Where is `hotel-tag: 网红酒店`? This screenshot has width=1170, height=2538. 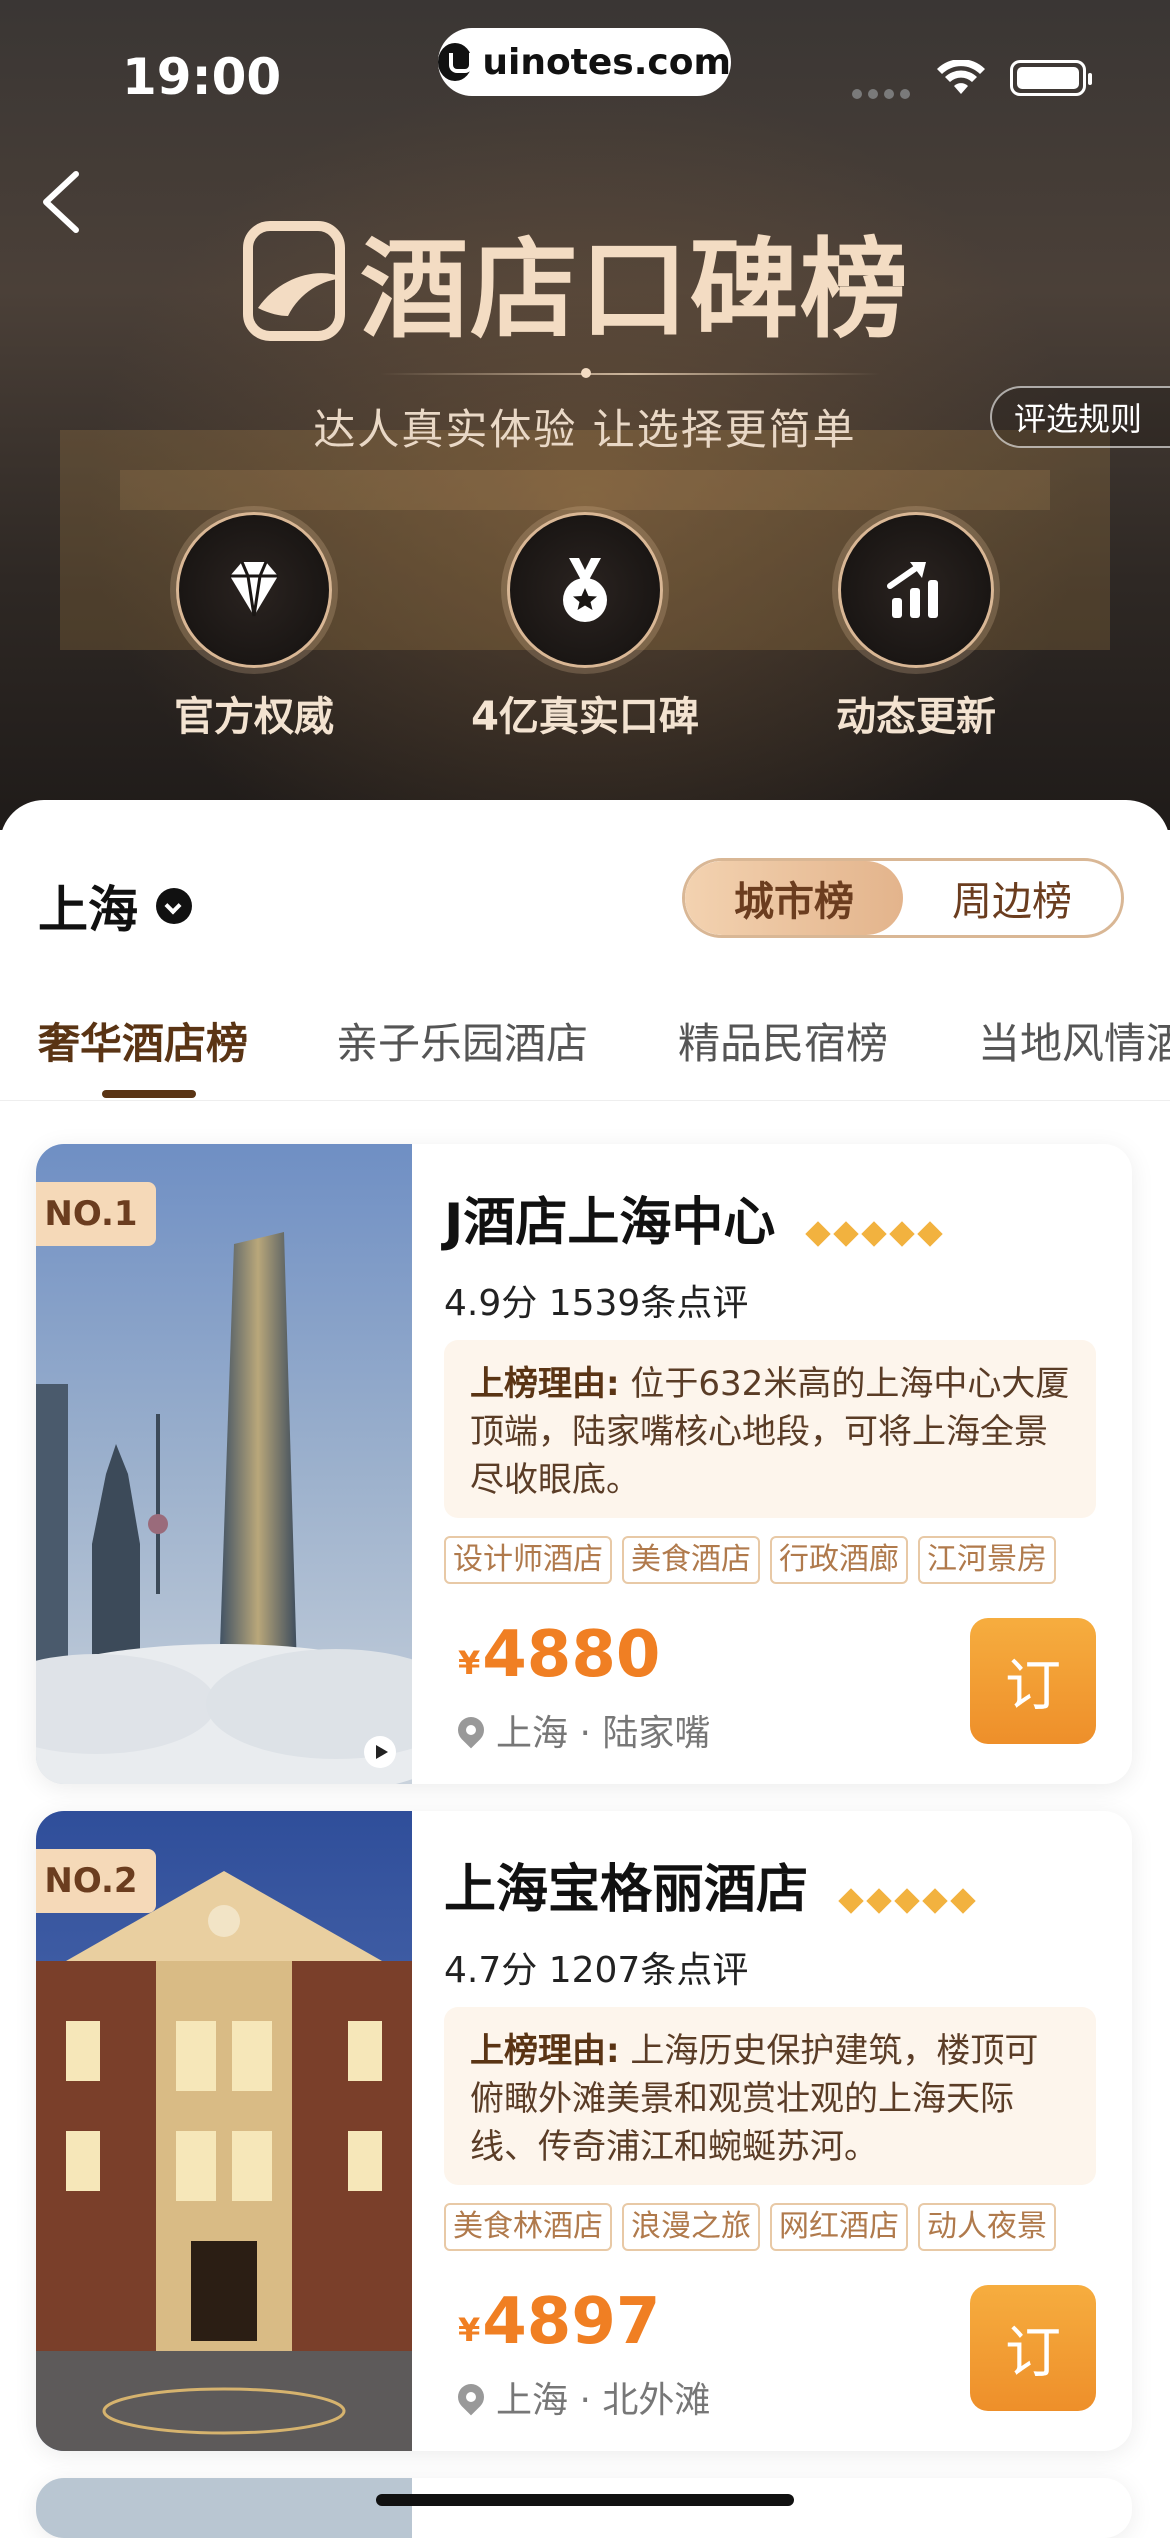
hotel-tag: 网红酒店 is located at coordinates (839, 2227).